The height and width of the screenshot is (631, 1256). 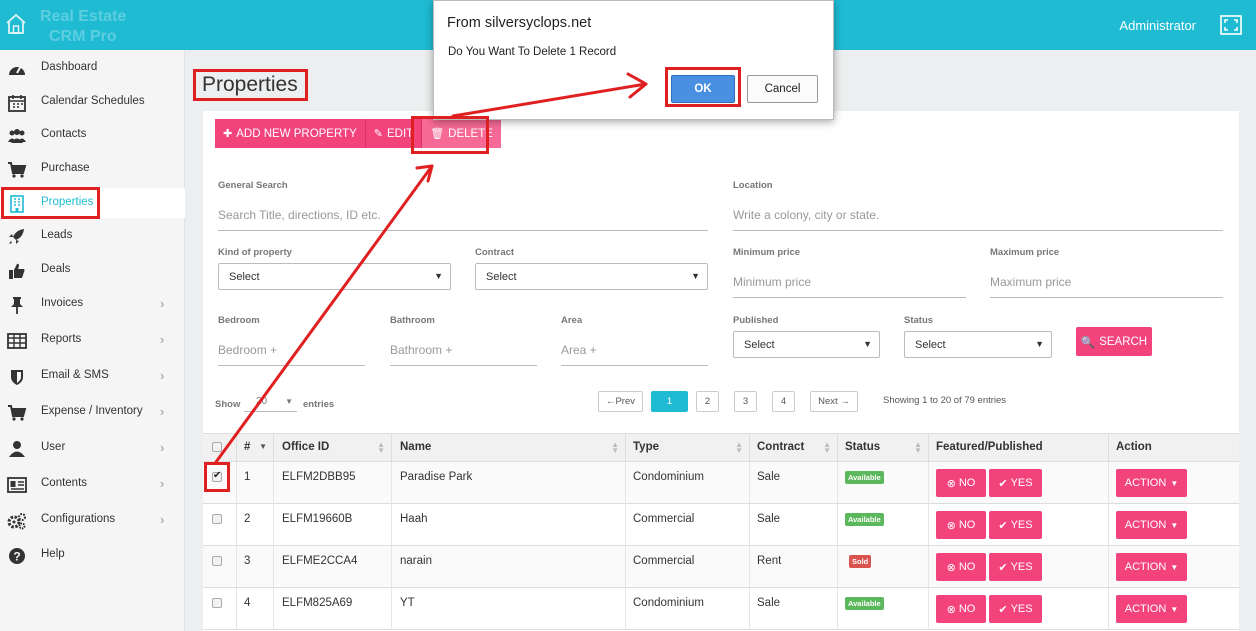 I want to click on sidebar-item-label: Invoices, so click(x=62, y=303).